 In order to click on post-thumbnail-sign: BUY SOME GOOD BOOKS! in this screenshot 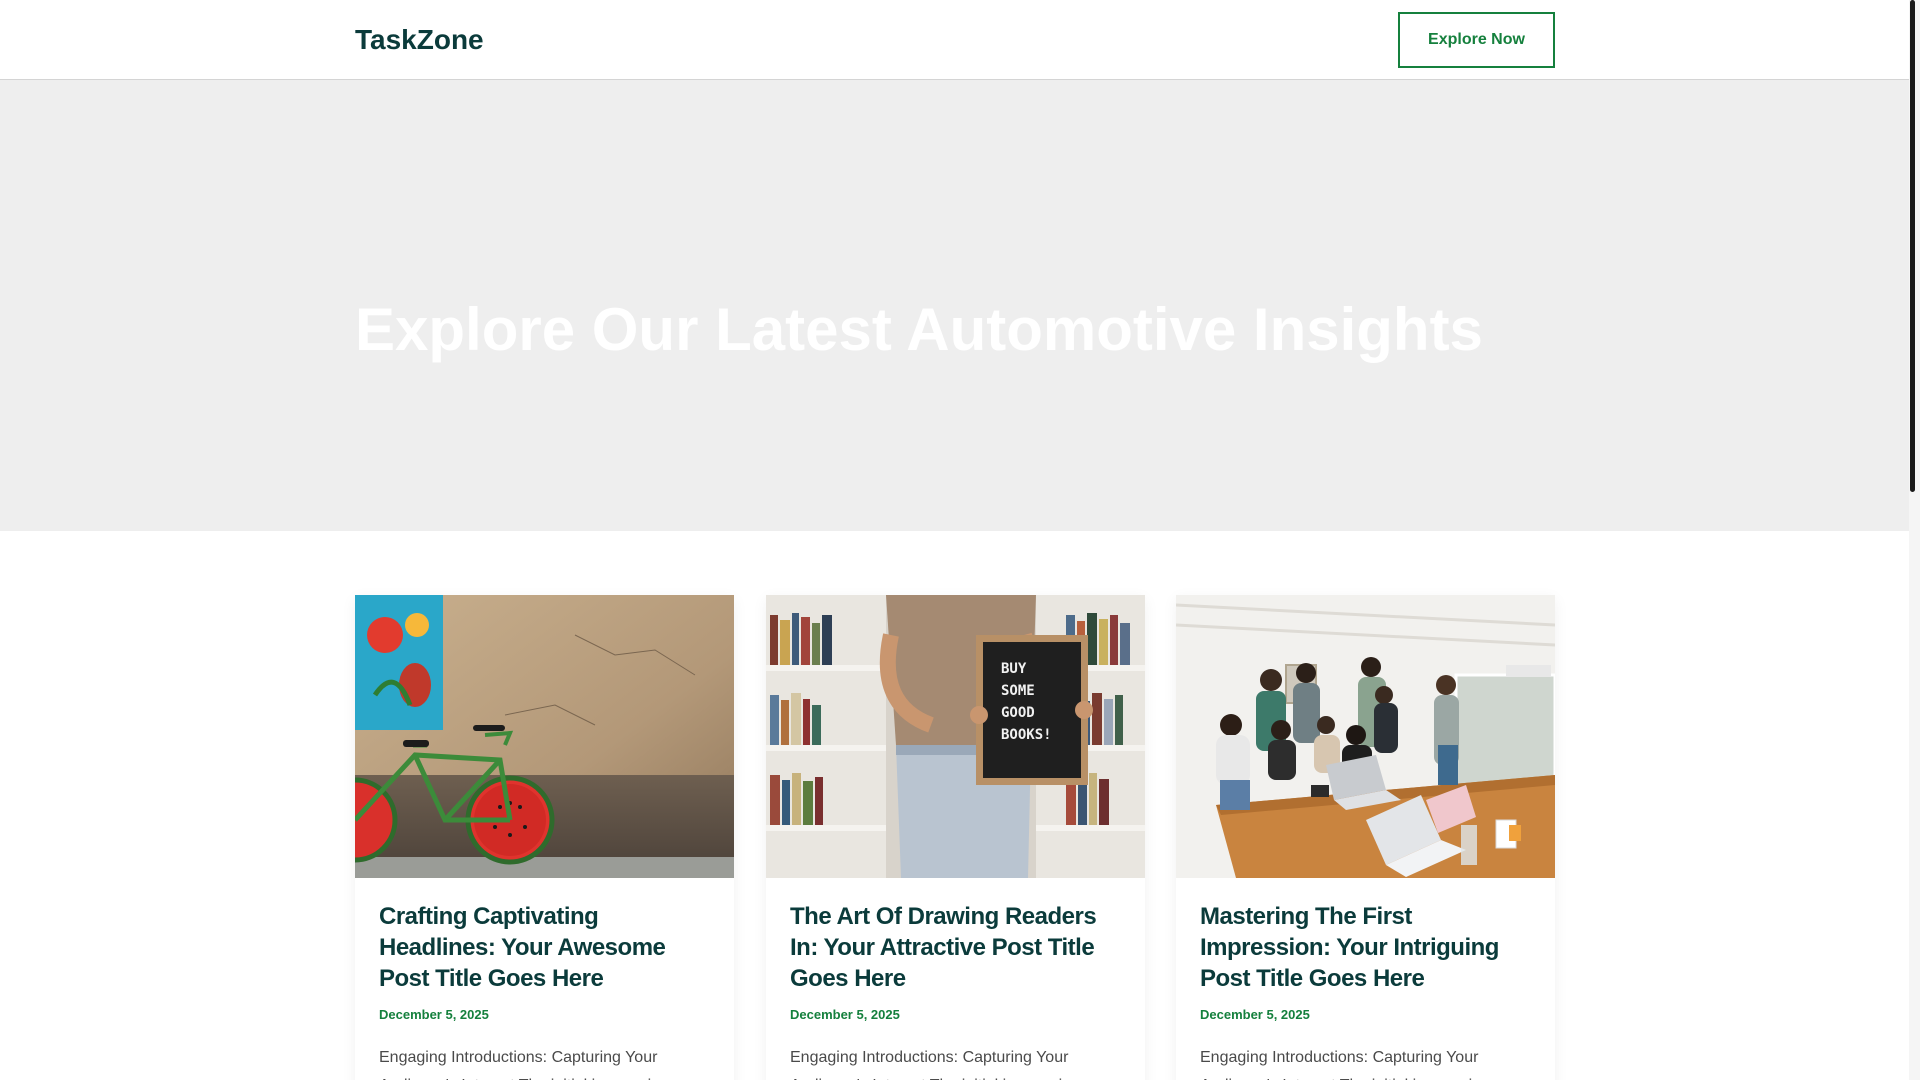, I will do `click(955, 736)`.